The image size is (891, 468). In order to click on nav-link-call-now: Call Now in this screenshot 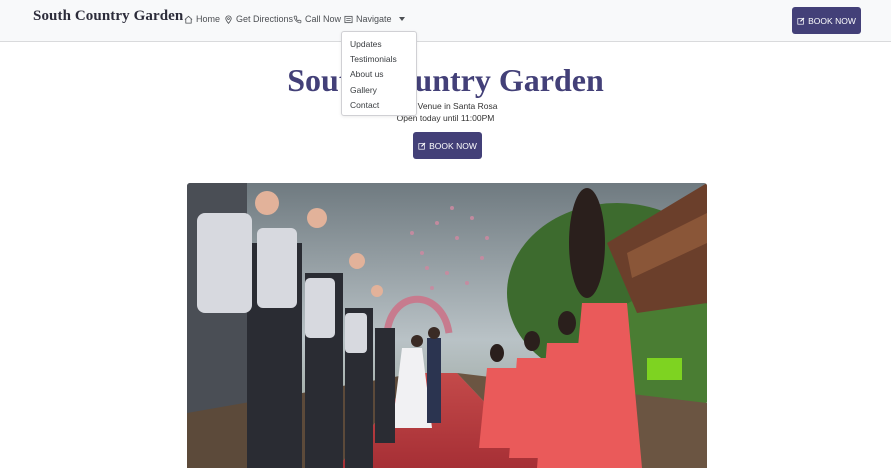, I will do `click(317, 19)`.